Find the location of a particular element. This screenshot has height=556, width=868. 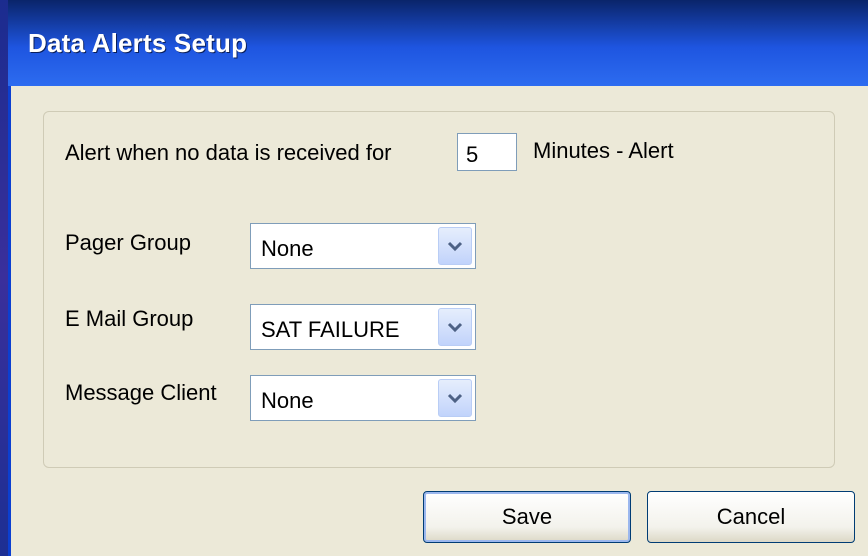

pager-group-label: Pager Group is located at coordinates (128, 242).